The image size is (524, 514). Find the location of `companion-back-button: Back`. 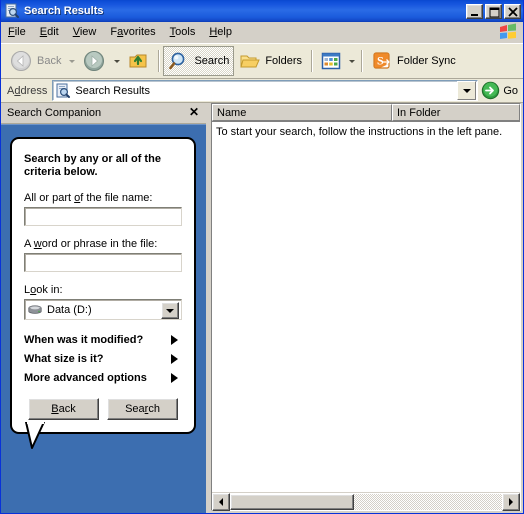

companion-back-button: Back is located at coordinates (63, 409).